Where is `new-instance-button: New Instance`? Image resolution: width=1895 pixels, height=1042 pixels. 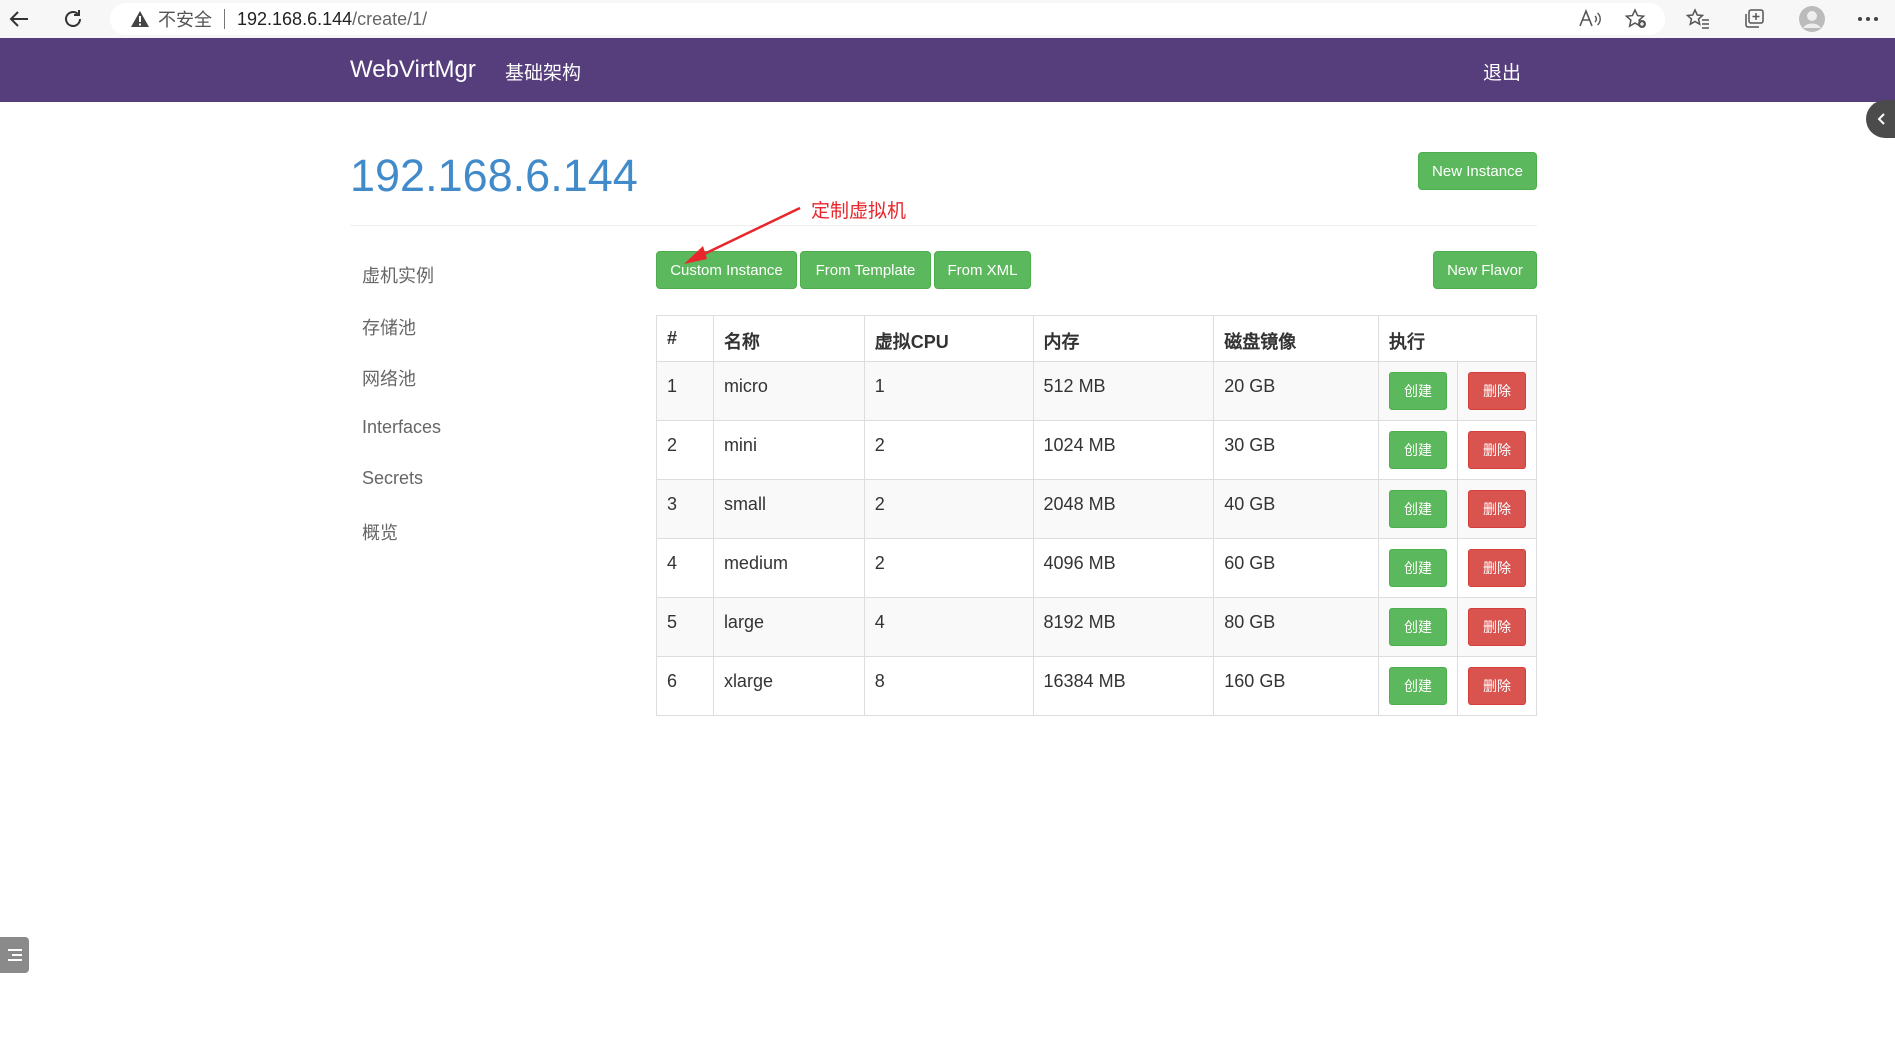
new-instance-button: New Instance is located at coordinates (1477, 171).